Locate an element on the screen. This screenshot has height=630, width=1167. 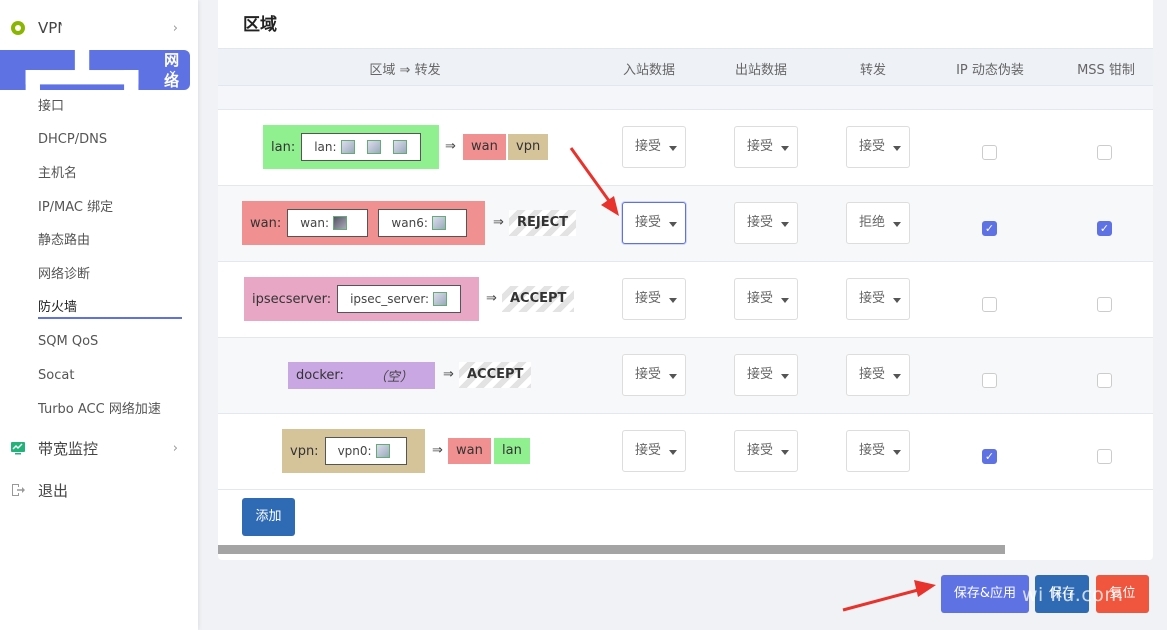
zone-badge-ipsecserver: ipsecserver: ipsec_server: is located at coordinates (361, 299).